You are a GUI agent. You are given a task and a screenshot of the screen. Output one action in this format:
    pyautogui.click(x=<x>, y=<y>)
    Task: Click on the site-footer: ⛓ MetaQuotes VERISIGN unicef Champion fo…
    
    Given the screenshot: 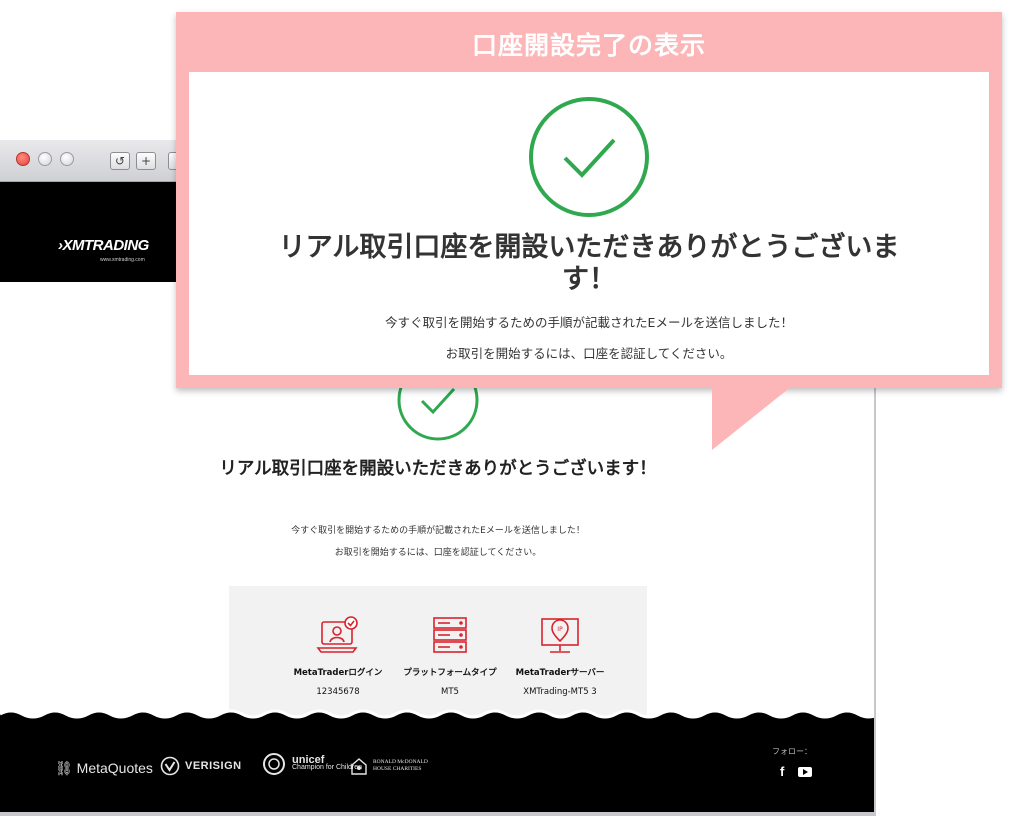 What is the action you would take?
    pyautogui.click(x=437, y=767)
    